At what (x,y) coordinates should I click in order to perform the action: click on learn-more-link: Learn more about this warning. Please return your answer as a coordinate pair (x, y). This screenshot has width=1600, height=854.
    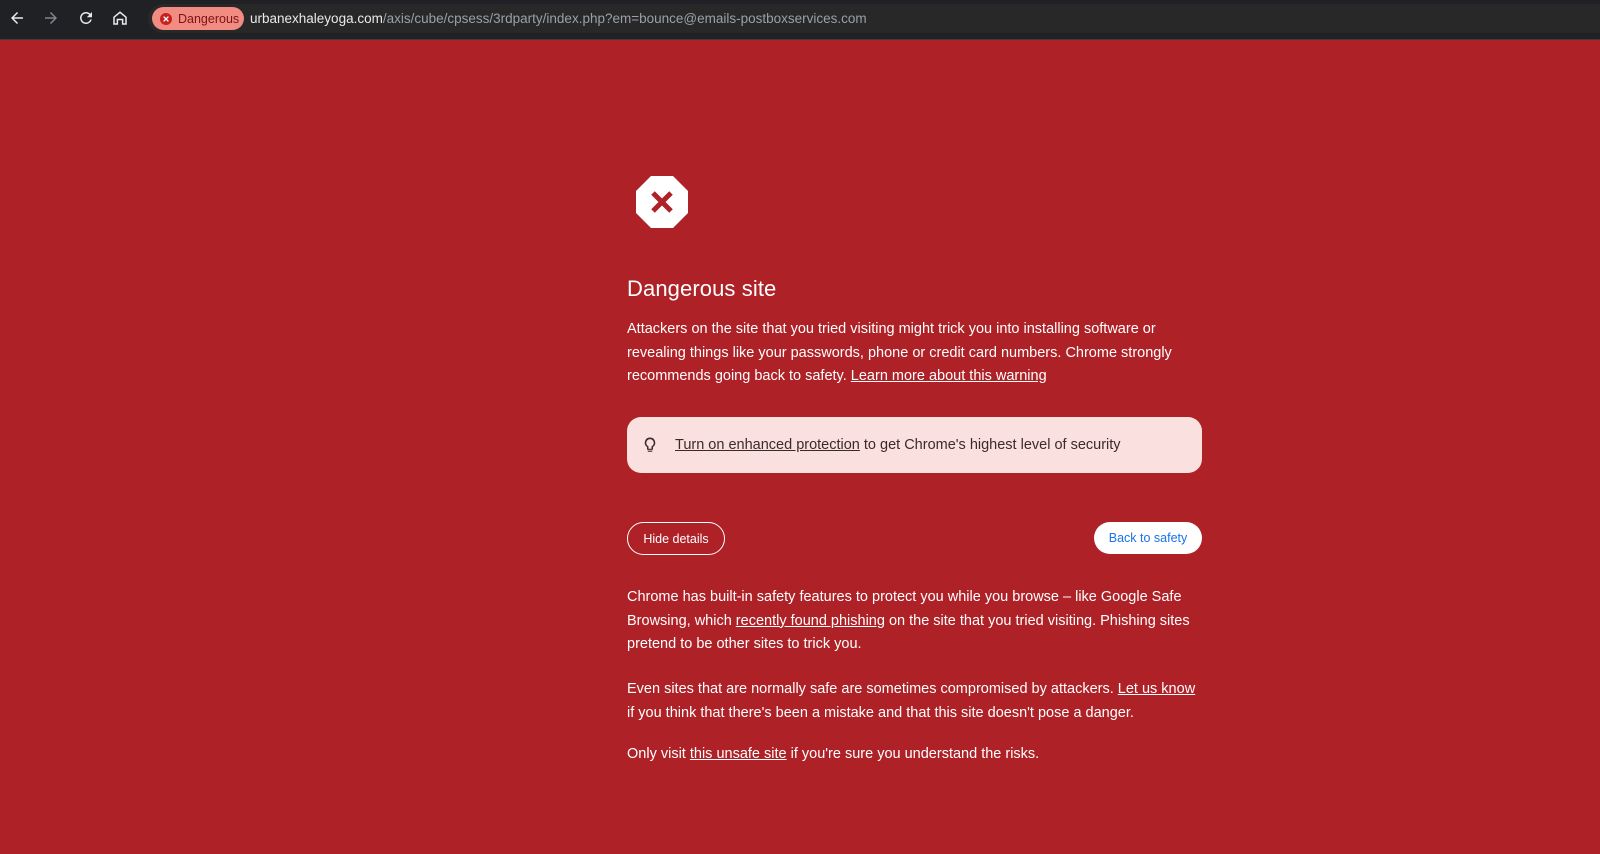
    Looking at the image, I should click on (949, 376).